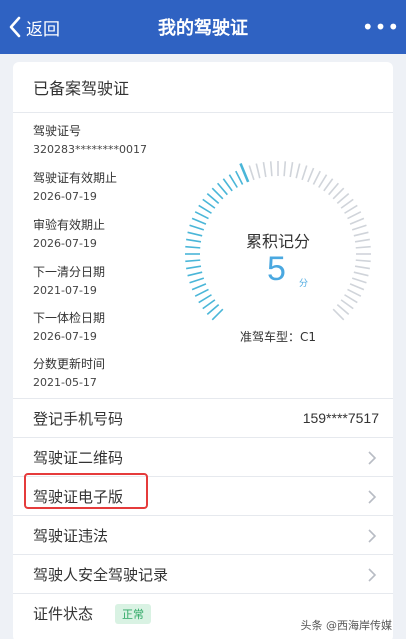  I want to click on points-unit: 分, so click(304, 284).